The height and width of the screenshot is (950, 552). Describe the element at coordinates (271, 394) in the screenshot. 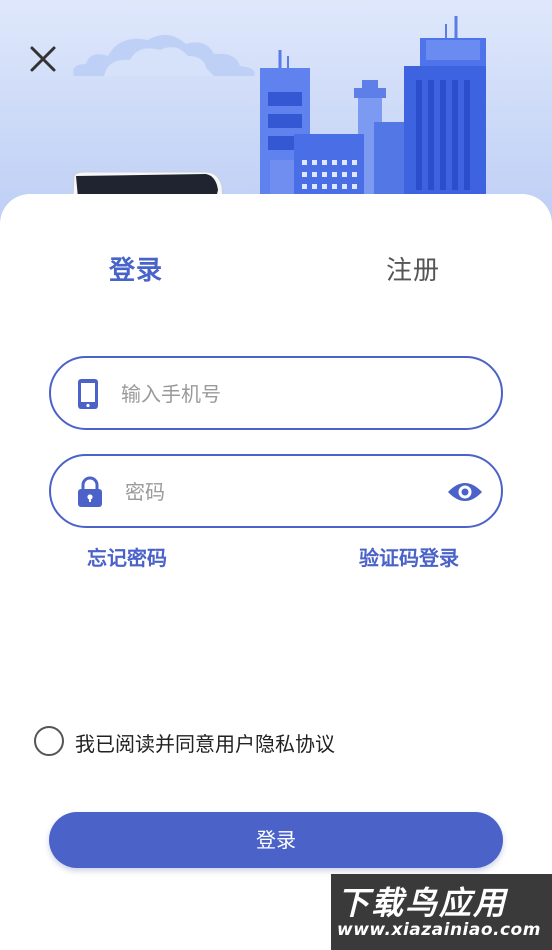

I see `phone-input` at that location.